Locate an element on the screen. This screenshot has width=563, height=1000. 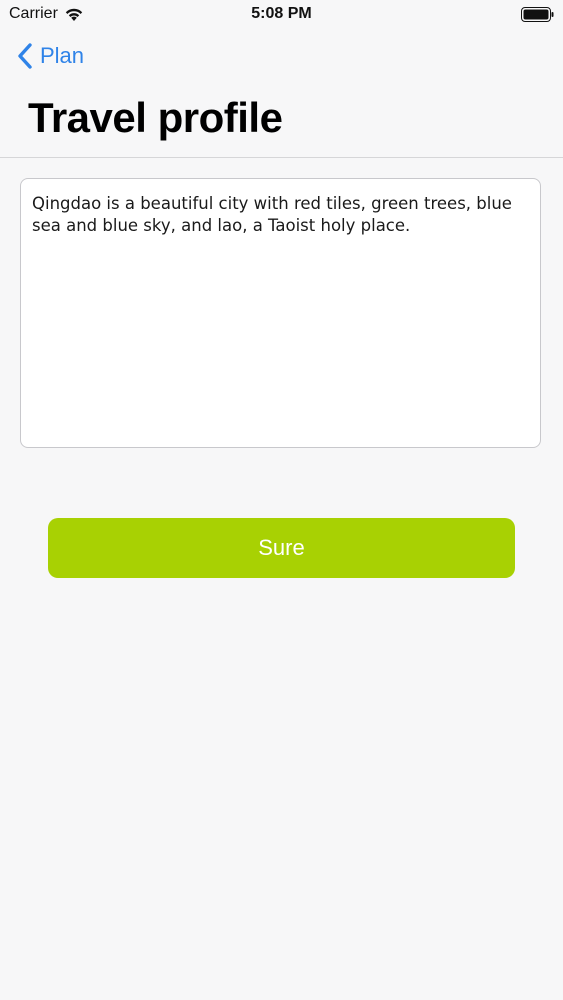
sure-button: Sure is located at coordinates (281, 548).